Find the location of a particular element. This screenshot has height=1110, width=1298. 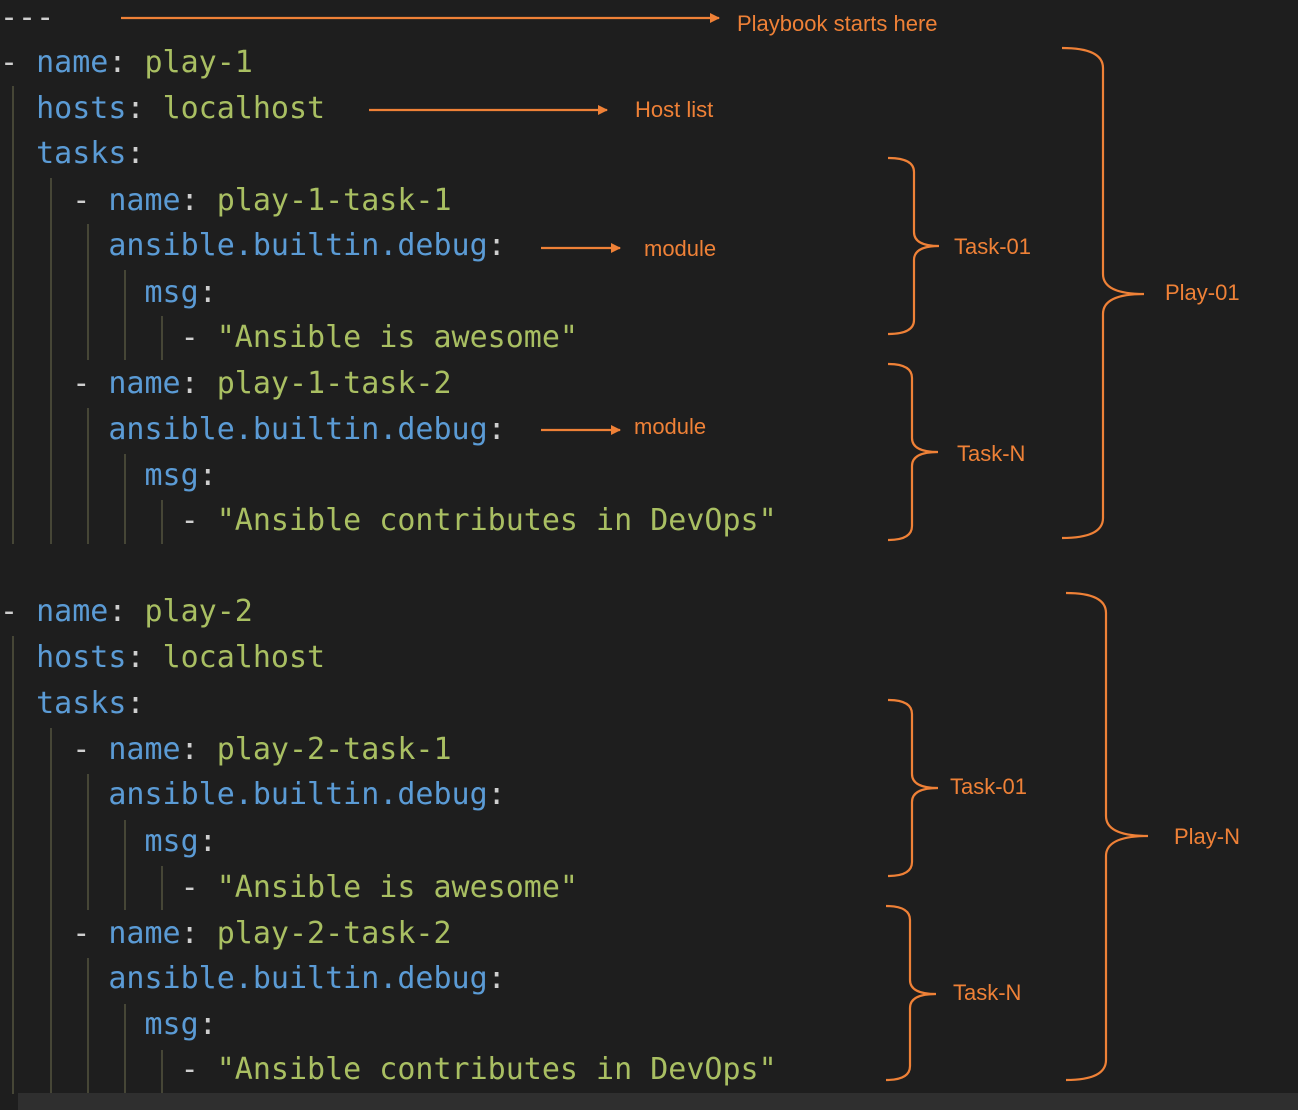

play-n-label: Play-N is located at coordinates (1207, 836).